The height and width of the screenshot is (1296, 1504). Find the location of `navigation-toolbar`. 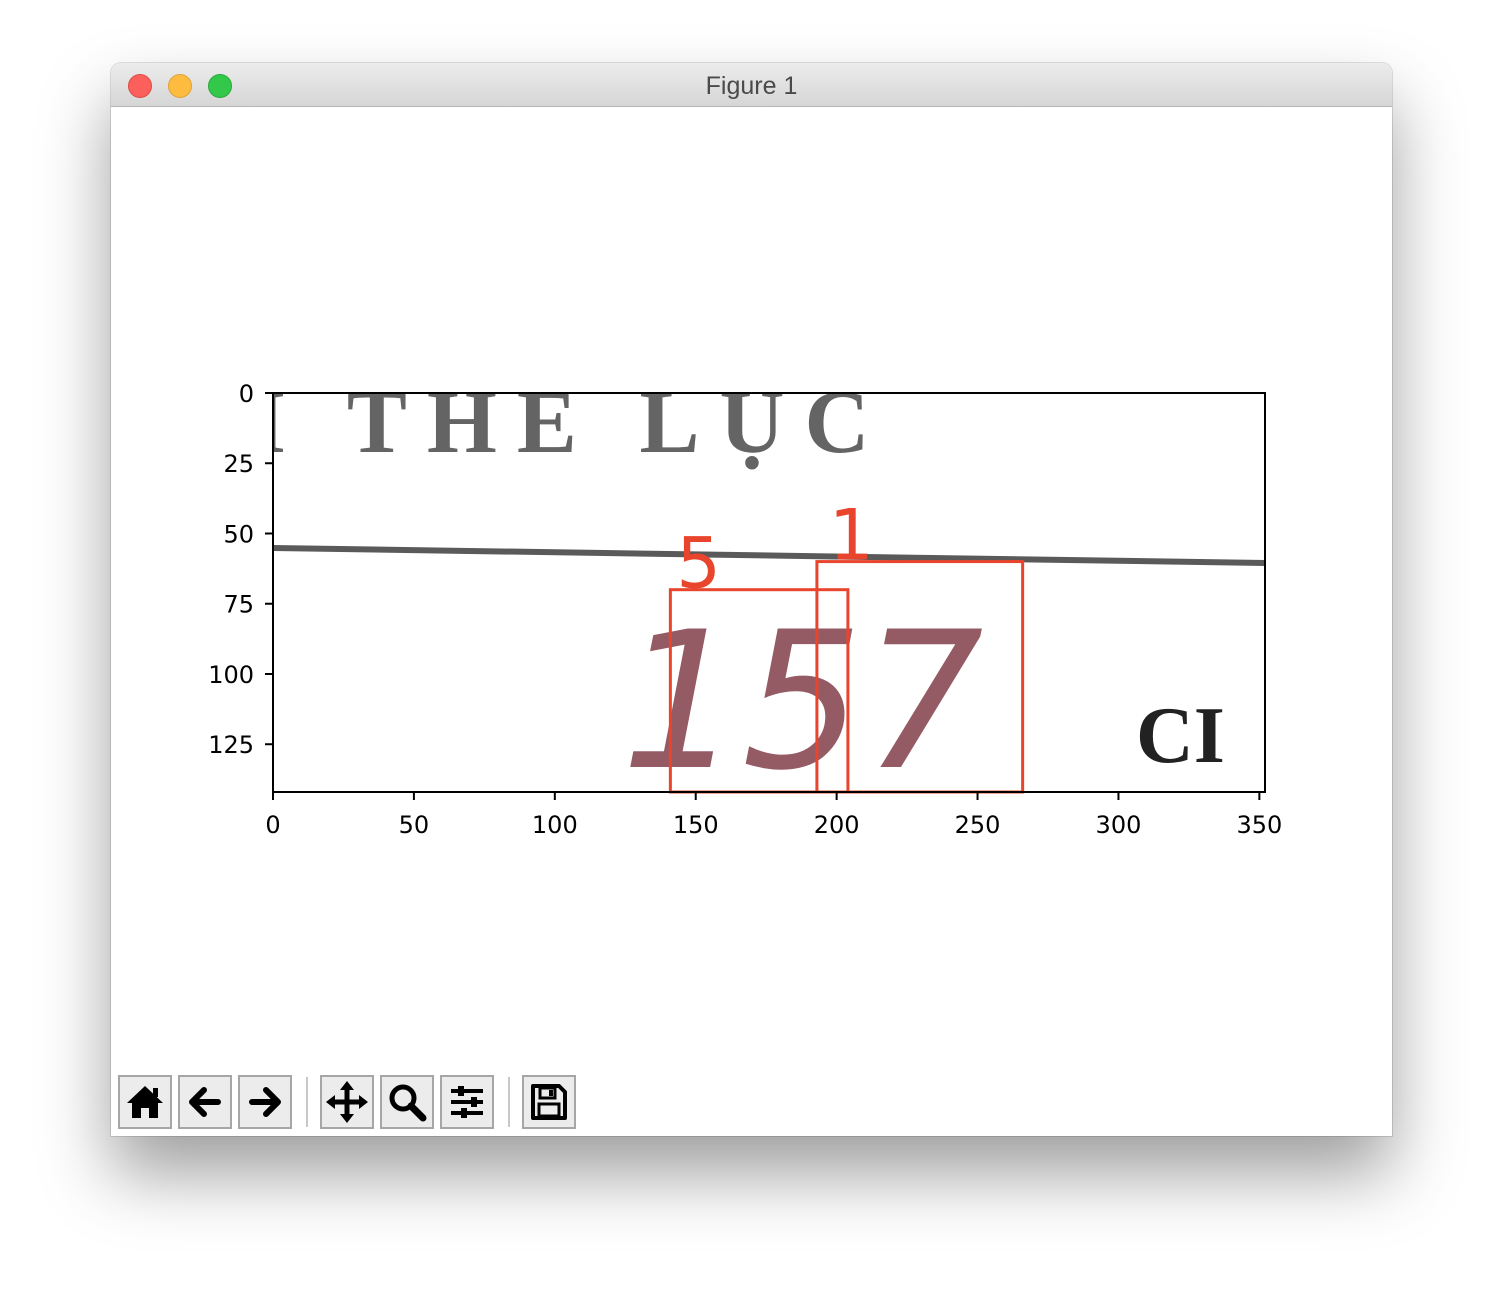

navigation-toolbar is located at coordinates (751, 1101).